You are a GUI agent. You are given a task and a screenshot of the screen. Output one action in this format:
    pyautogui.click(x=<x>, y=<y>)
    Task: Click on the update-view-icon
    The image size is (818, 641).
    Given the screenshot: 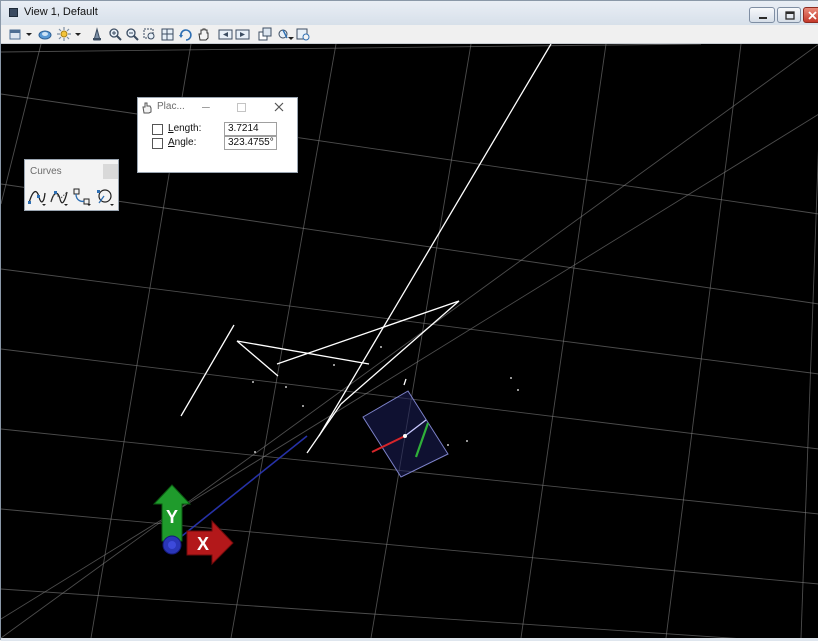 What is the action you would take?
    pyautogui.click(x=97, y=34)
    